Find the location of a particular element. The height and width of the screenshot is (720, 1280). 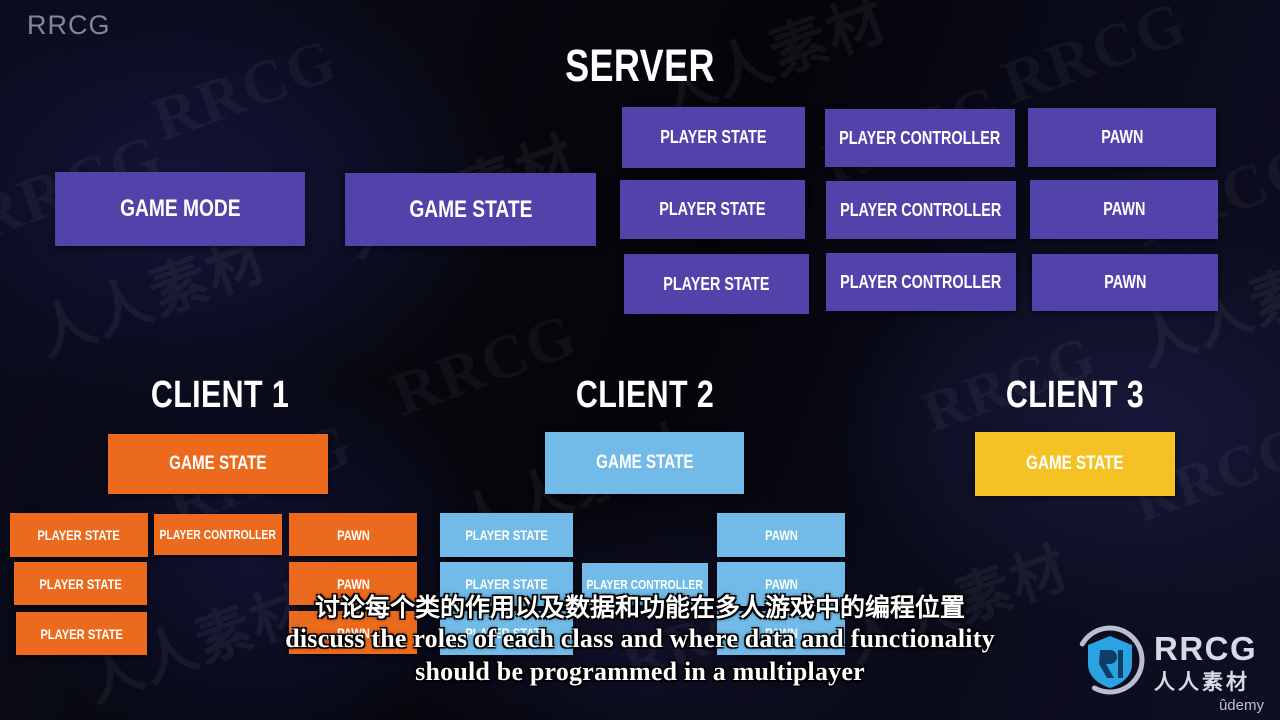

brand-logo: RRCG 人人素材 ûdemy is located at coordinates (1169, 665).